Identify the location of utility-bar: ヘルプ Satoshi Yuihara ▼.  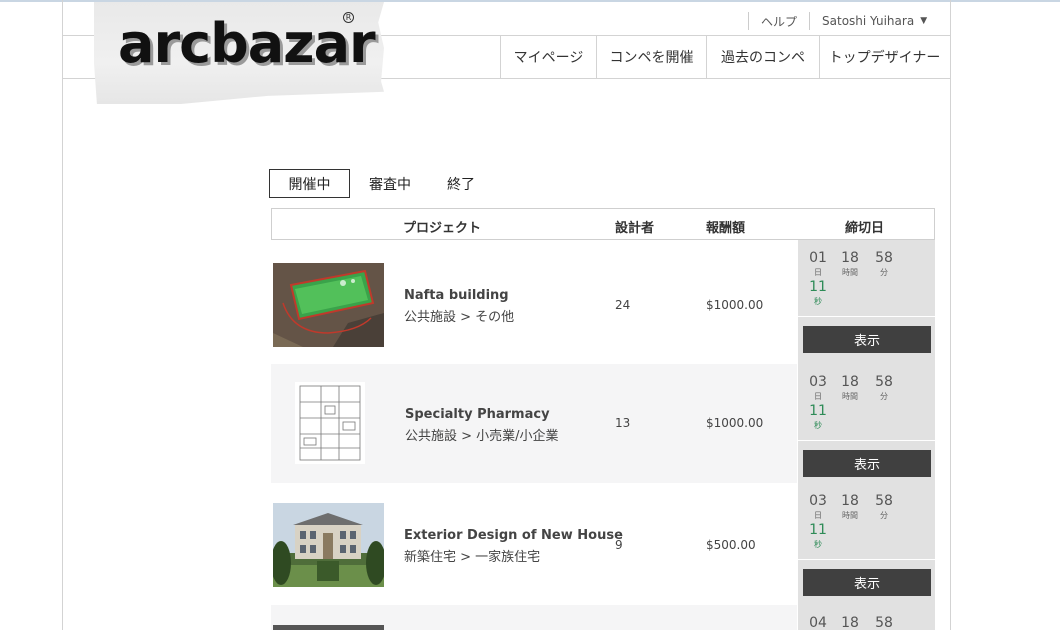
(843, 21).